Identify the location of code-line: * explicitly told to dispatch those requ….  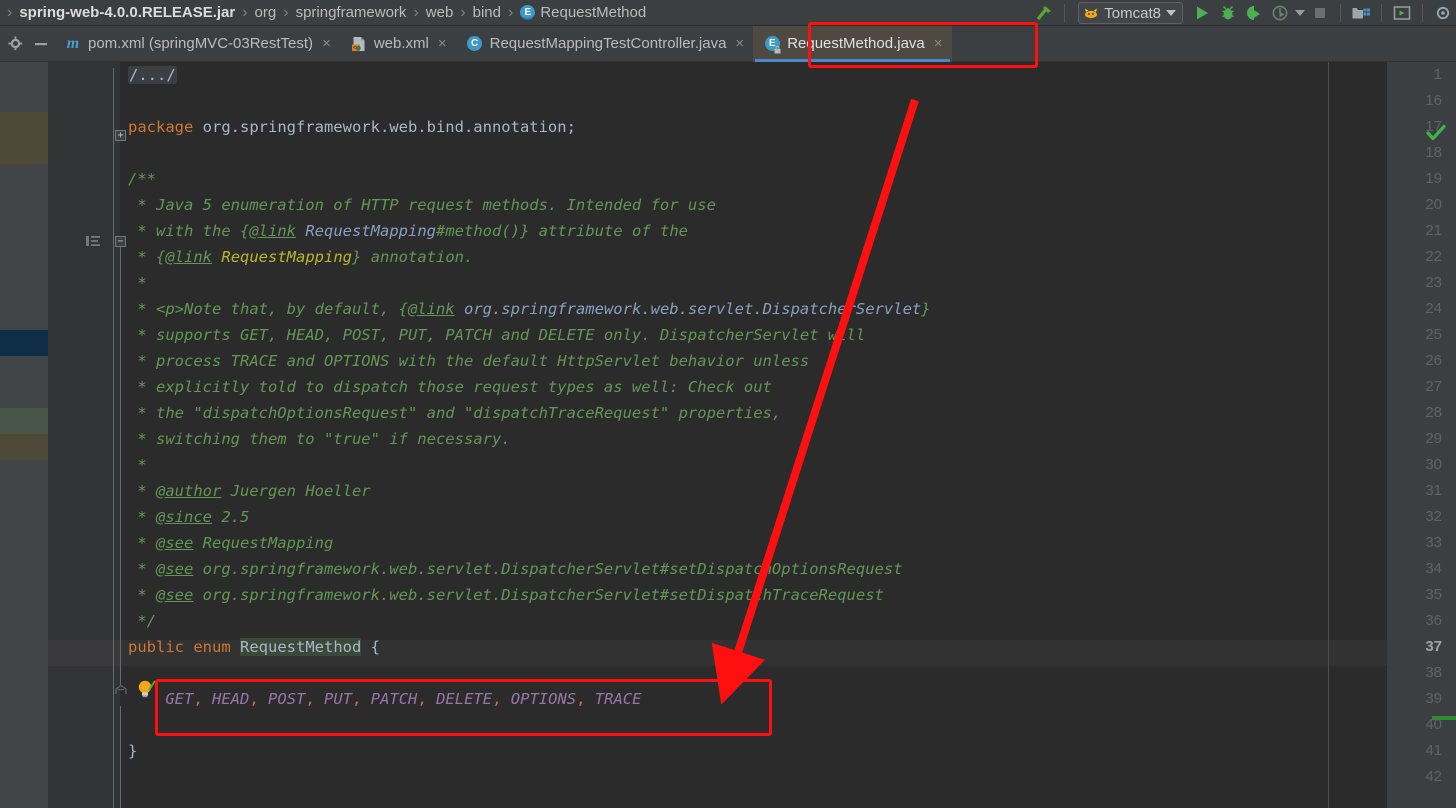
(450, 387).